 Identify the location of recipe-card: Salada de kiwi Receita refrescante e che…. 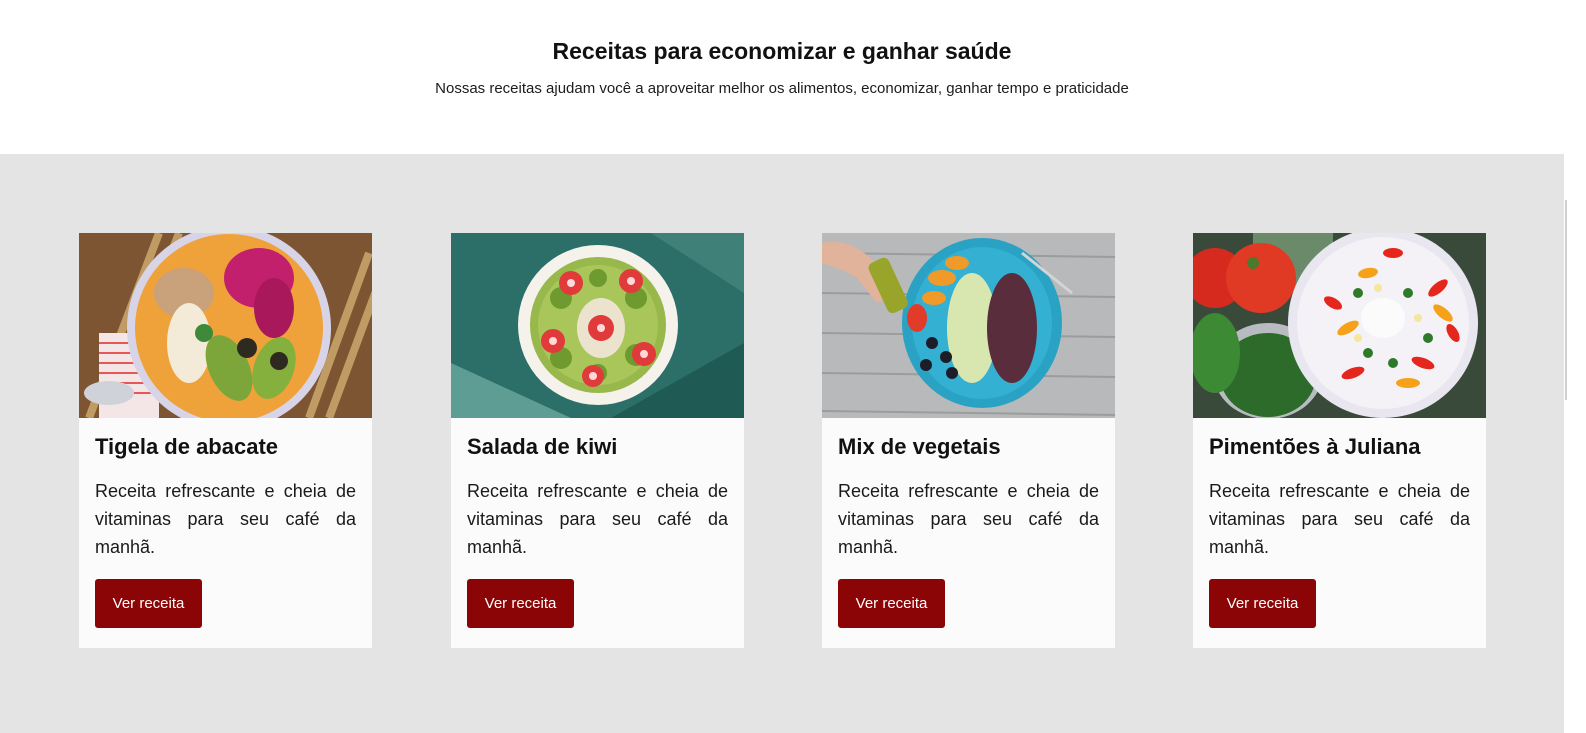
(597, 440).